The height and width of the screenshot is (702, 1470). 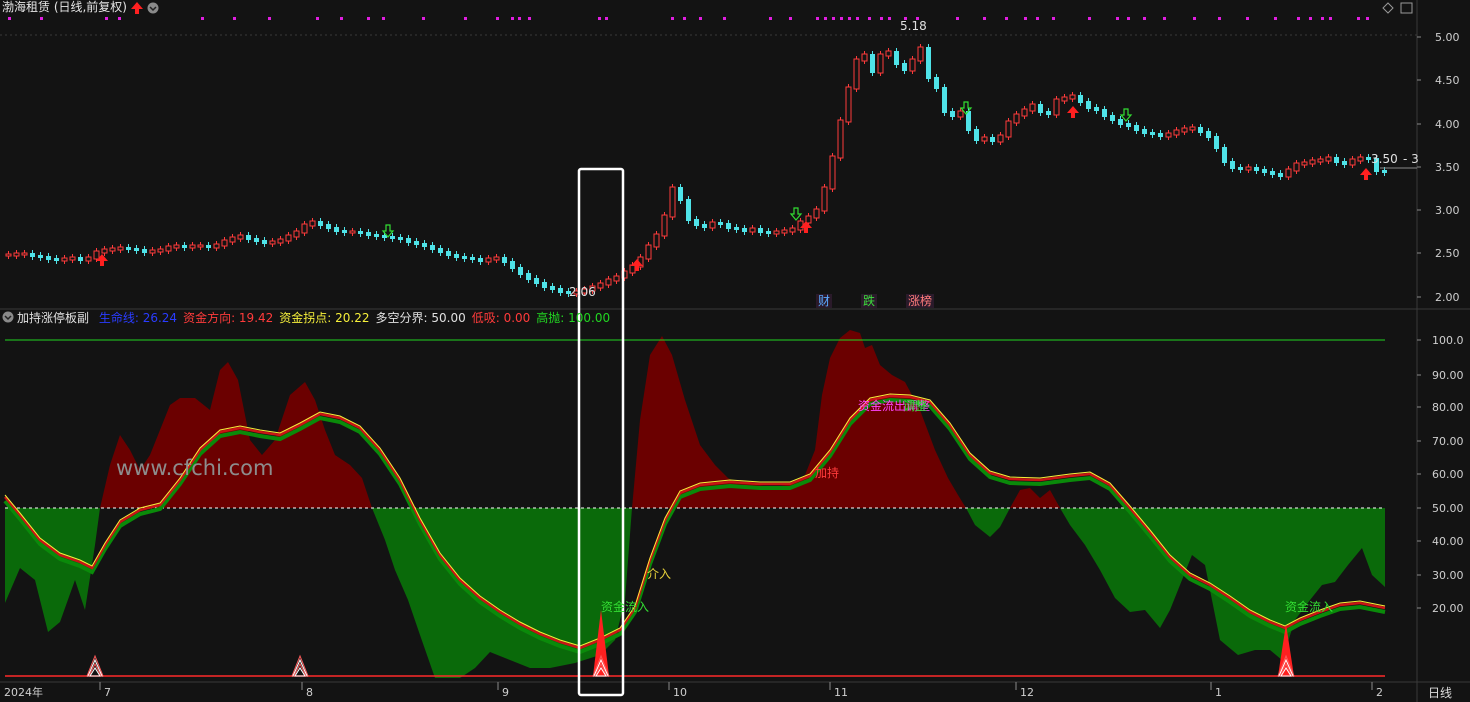 I want to click on period-selector: 日线, so click(x=1440, y=692).